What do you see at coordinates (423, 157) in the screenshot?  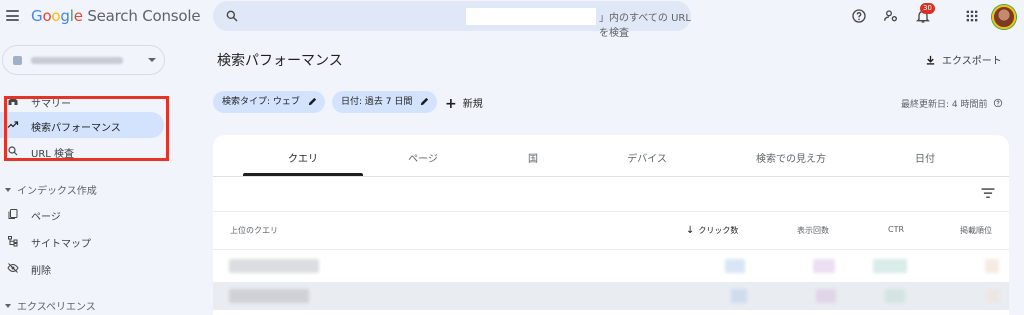 I see `tab-pages: ページ` at bounding box center [423, 157].